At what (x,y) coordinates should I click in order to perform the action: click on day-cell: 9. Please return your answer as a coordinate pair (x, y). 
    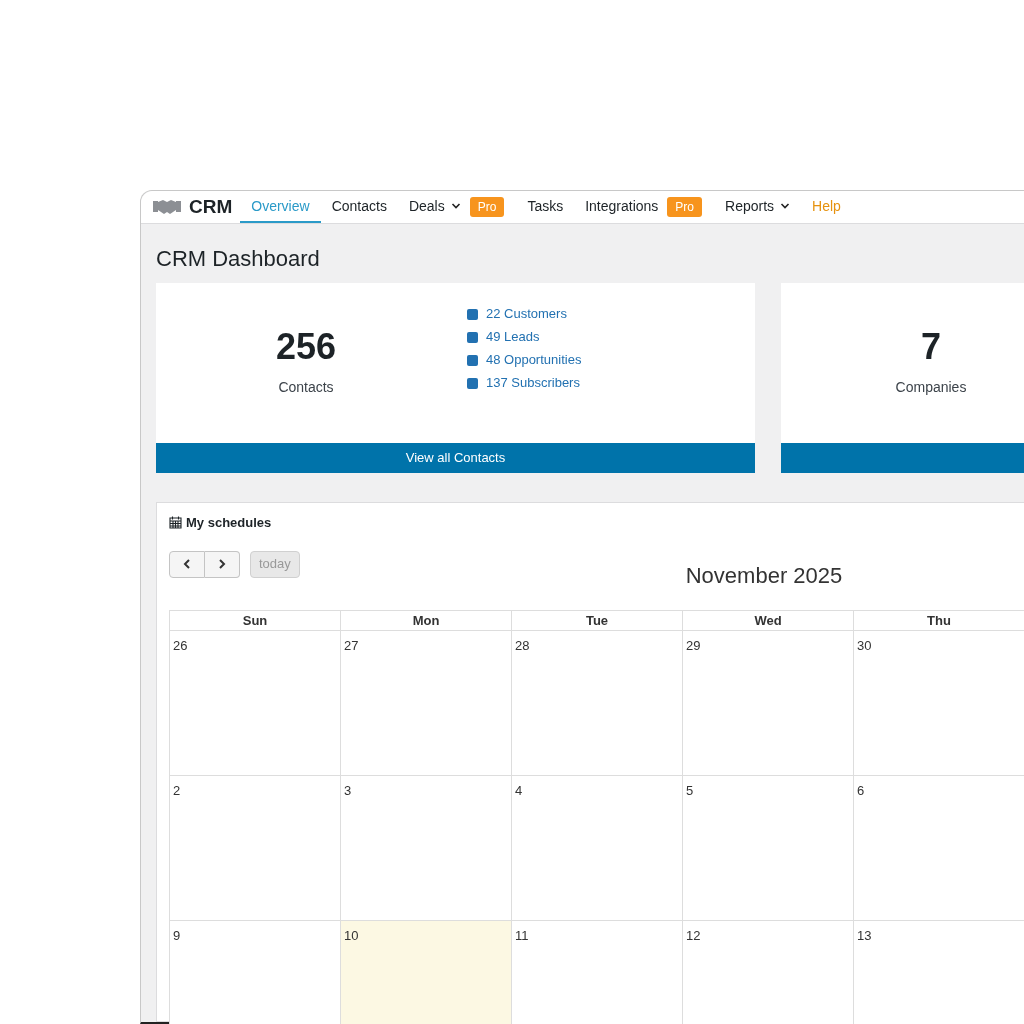
    Looking at the image, I should click on (255, 972).